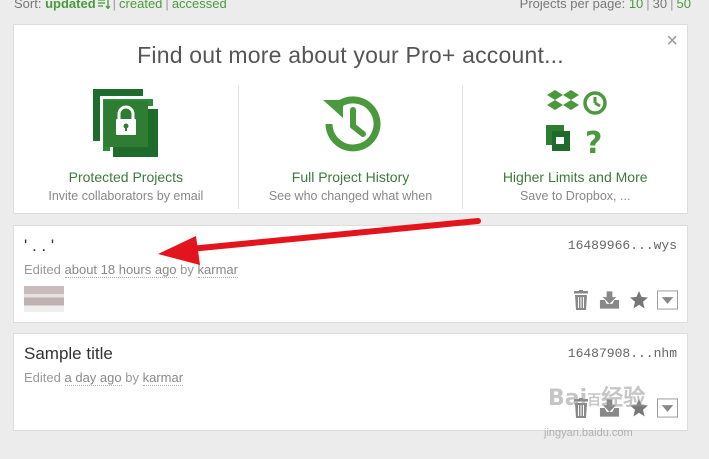 This screenshot has width=709, height=459. What do you see at coordinates (351, 124) in the screenshot?
I see `history-icon` at bounding box center [351, 124].